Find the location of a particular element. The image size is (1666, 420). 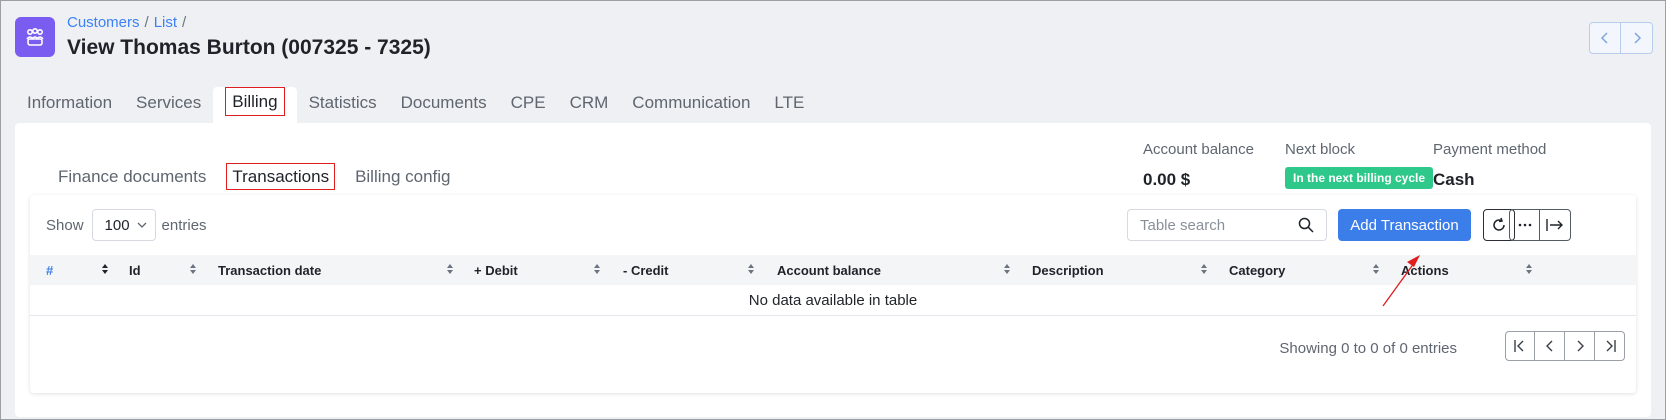

breadcrumb-list: List is located at coordinates (165, 22).